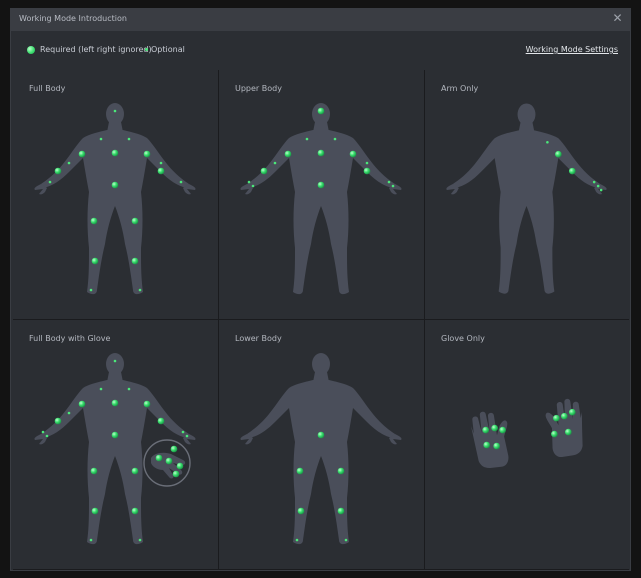 The height and width of the screenshot is (578, 641). What do you see at coordinates (526, 198) in the screenshot?
I see `arm-only-figure` at bounding box center [526, 198].